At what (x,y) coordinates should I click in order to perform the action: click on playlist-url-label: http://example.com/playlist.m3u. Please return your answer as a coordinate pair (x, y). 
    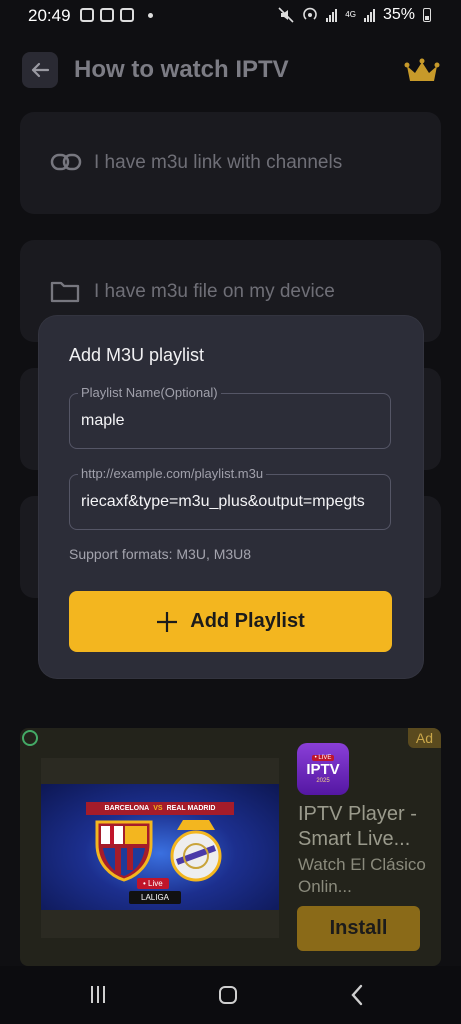
    Looking at the image, I should click on (172, 473).